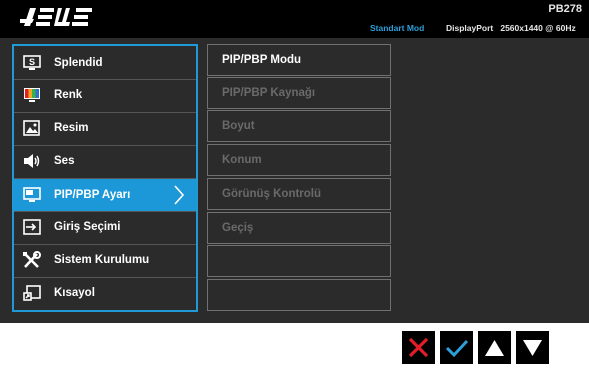 This screenshot has height=369, width=589. What do you see at coordinates (64, 161) in the screenshot?
I see `menu-item-label: Ses` at bounding box center [64, 161].